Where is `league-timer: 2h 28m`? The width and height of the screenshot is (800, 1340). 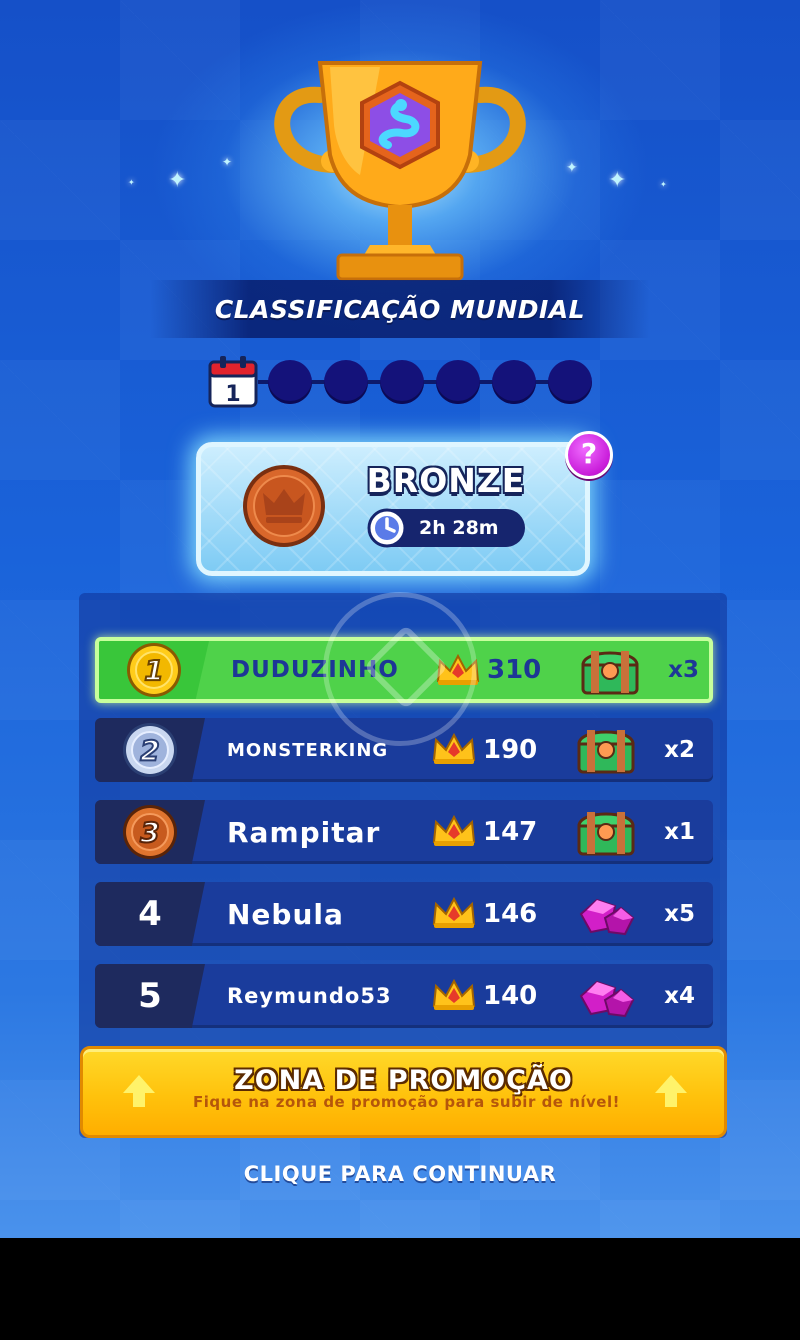
league-timer: 2h 28m is located at coordinates (446, 528).